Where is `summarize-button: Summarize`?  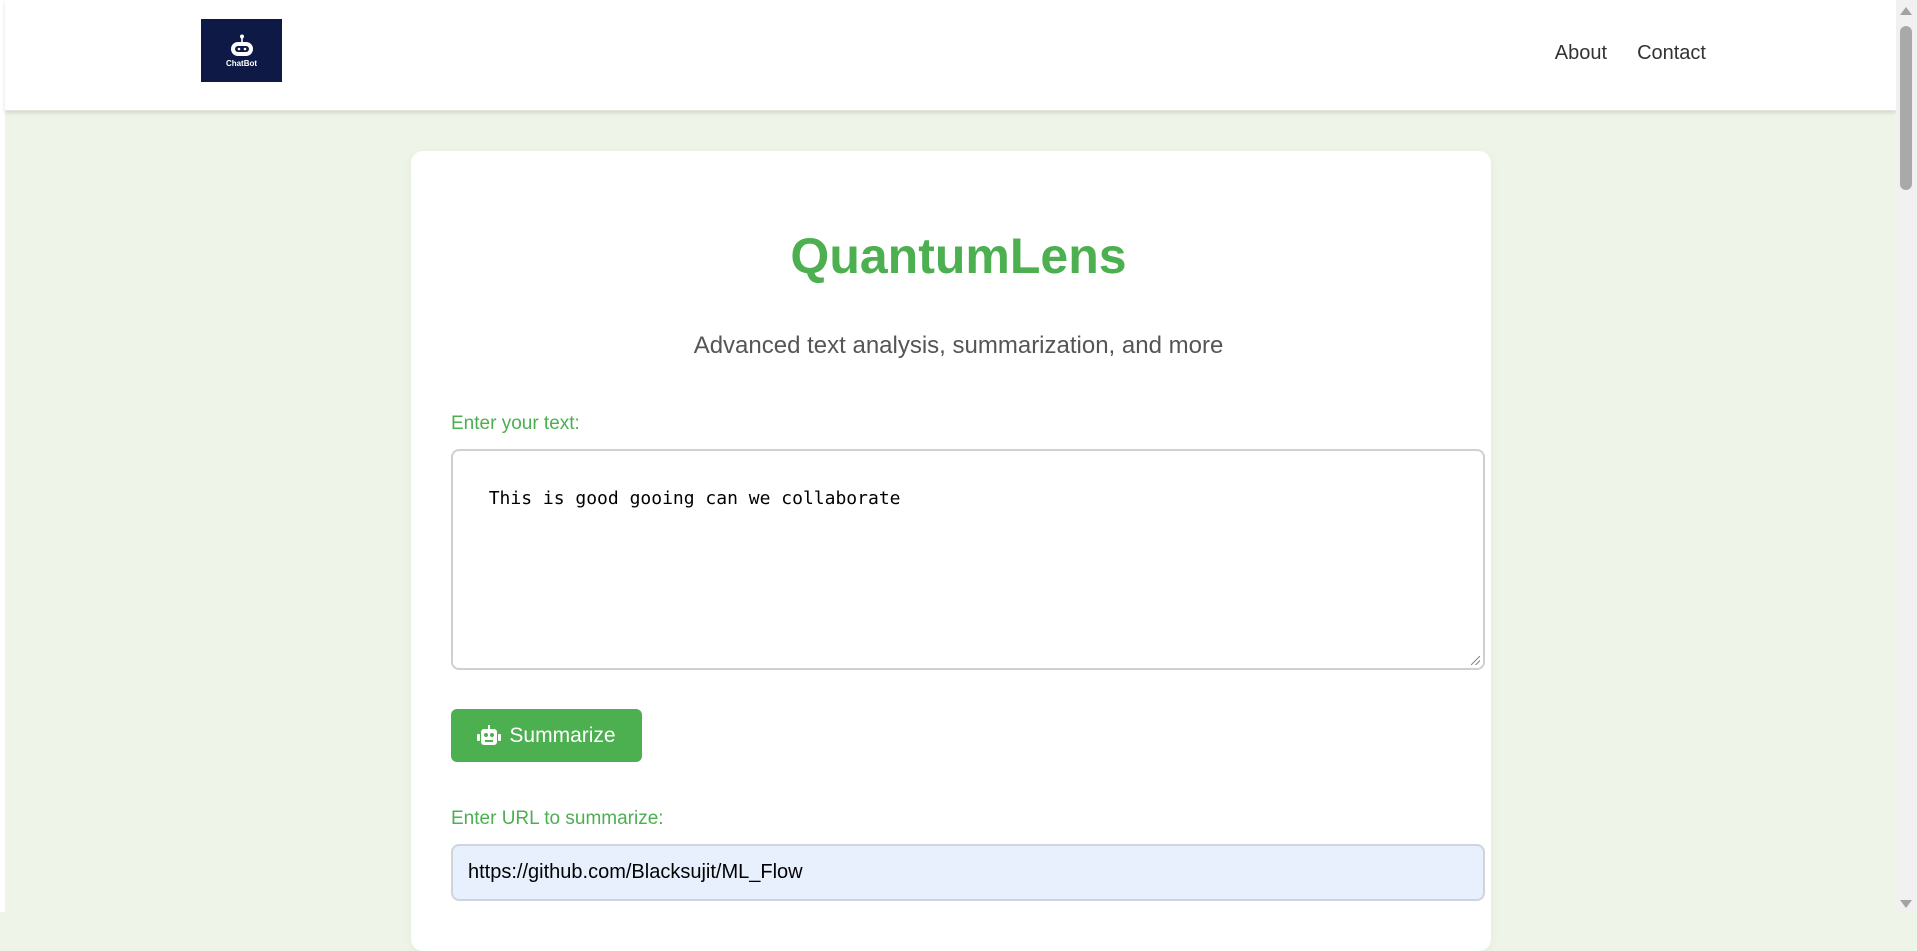 summarize-button: Summarize is located at coordinates (546, 735).